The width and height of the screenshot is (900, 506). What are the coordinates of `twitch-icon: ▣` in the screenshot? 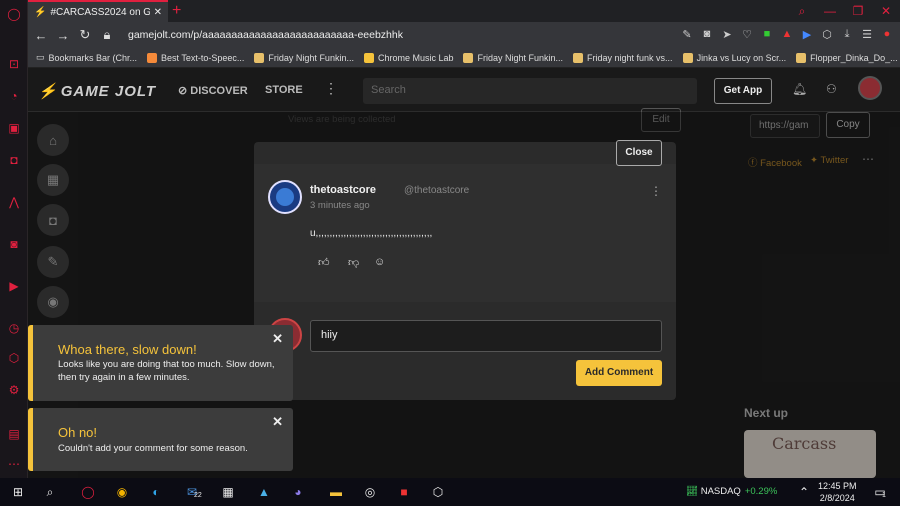 It's located at (14, 128).